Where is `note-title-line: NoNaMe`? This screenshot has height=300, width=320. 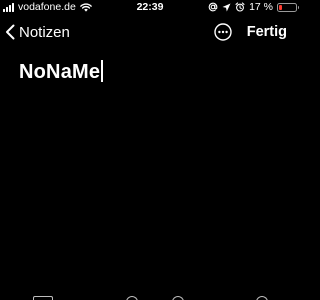 note-title-line: NoNaMe is located at coordinates (61, 72).